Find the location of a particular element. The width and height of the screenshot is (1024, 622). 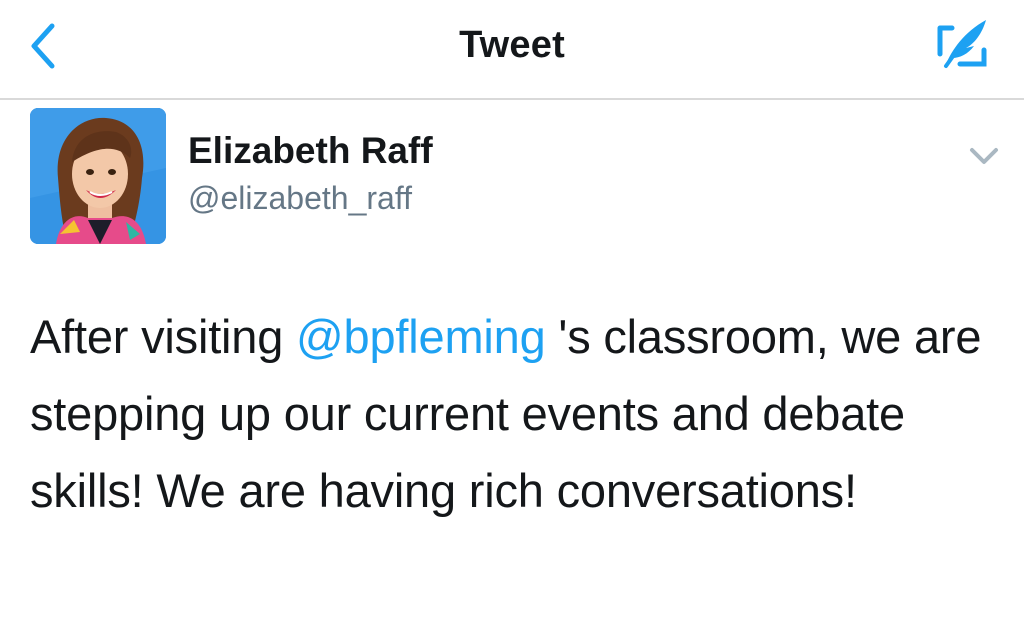

author-handle: @elizabeth_raff is located at coordinates (300, 198).